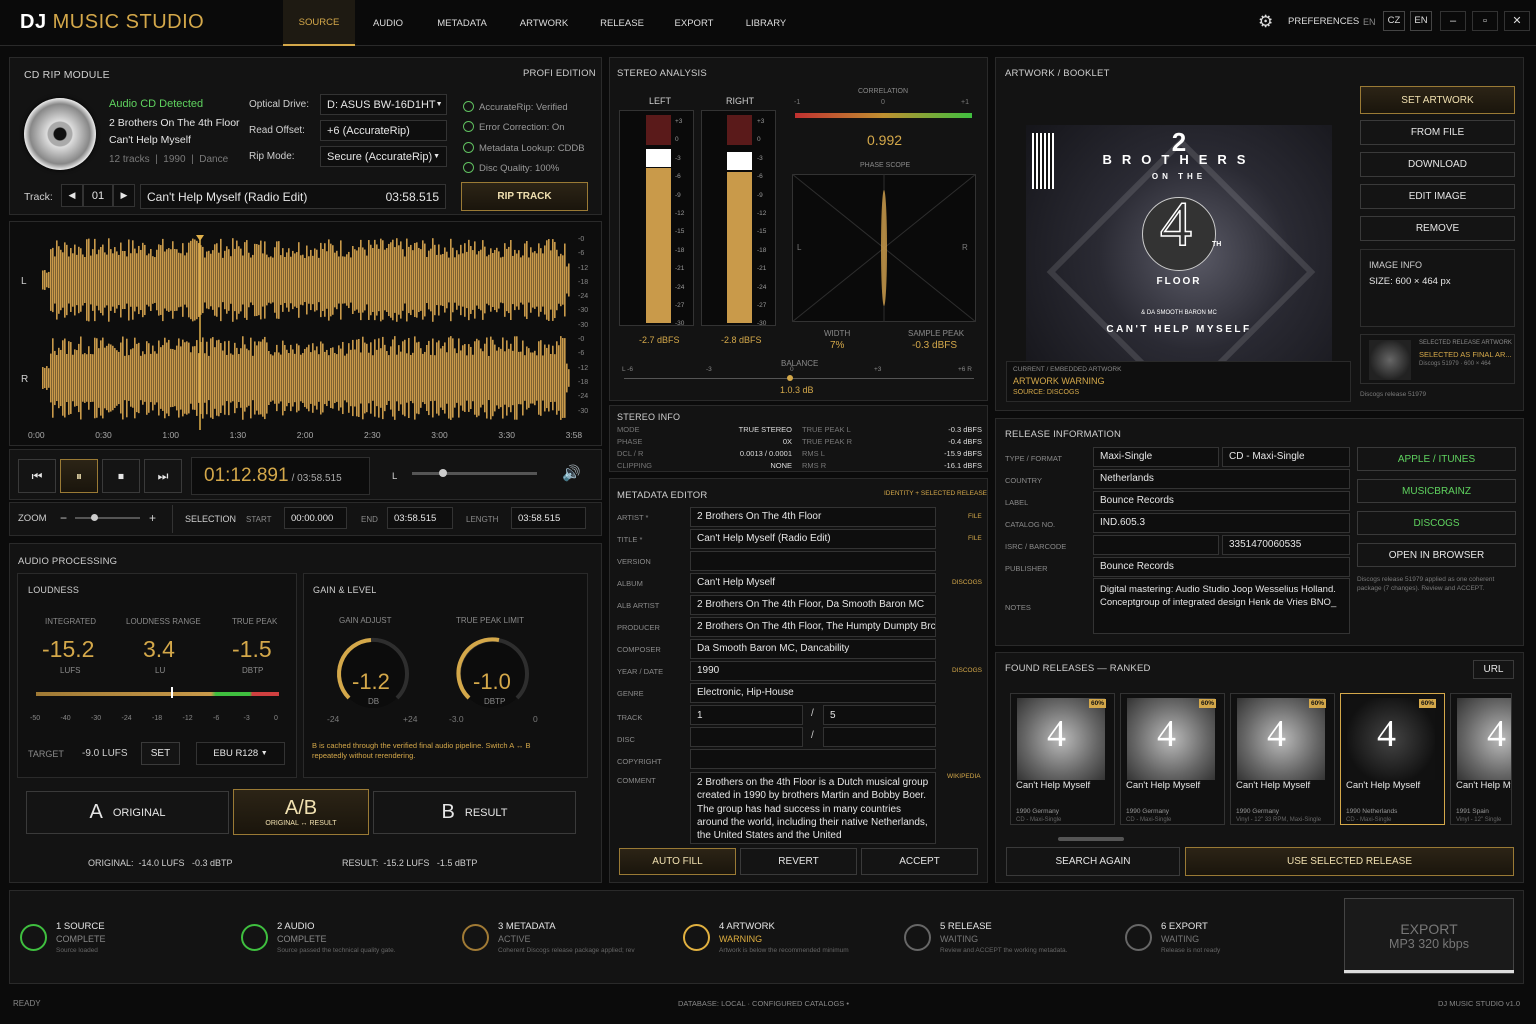 This screenshot has width=1536, height=1024. I want to click on tab-source: SOURCE, so click(319, 23).